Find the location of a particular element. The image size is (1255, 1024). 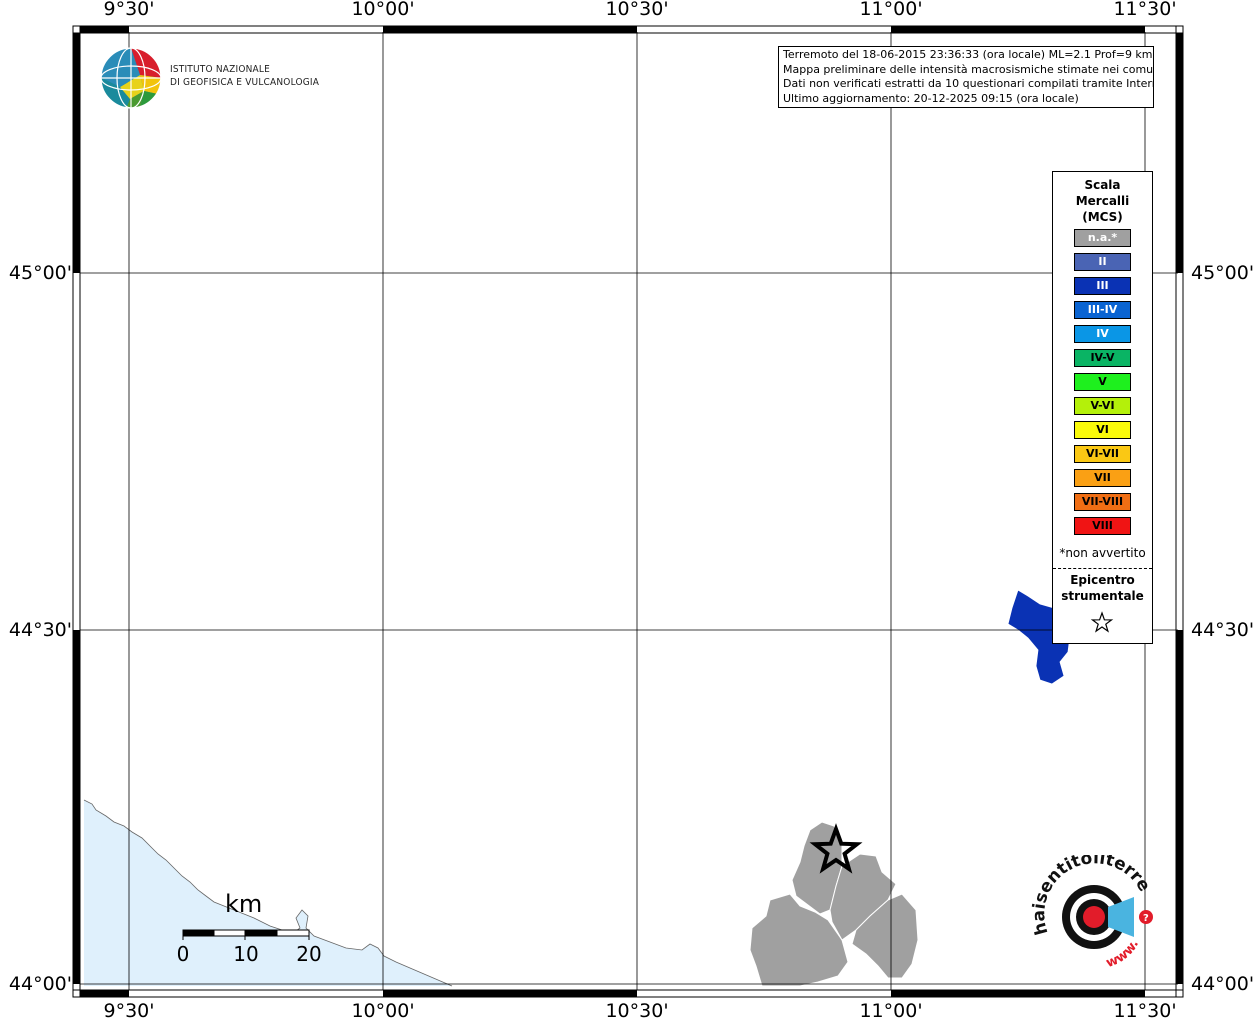

lon-tick-bottom: 11°00' is located at coordinates (891, 1011).